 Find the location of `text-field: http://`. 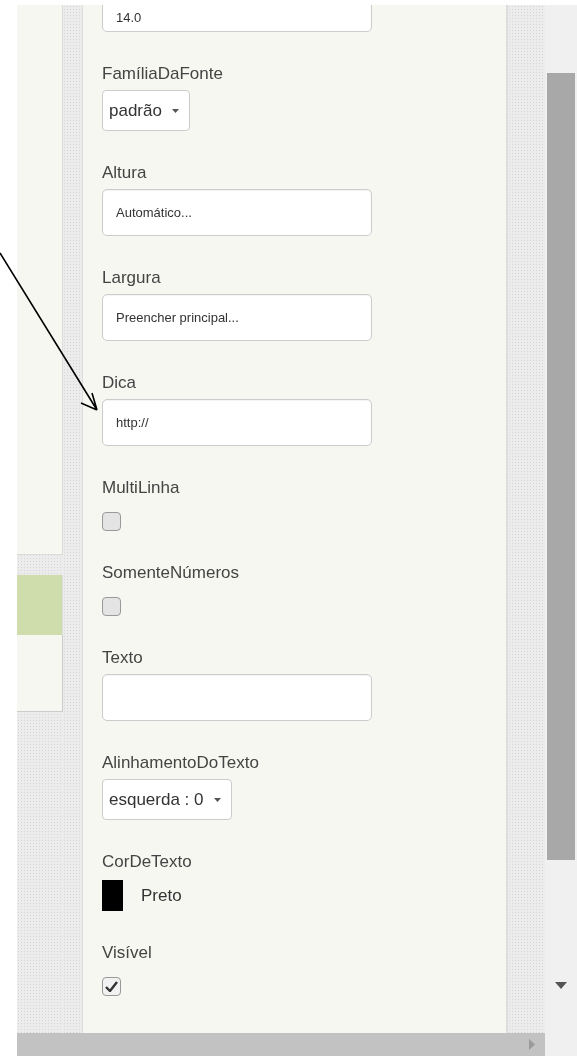

text-field: http:// is located at coordinates (237, 422).